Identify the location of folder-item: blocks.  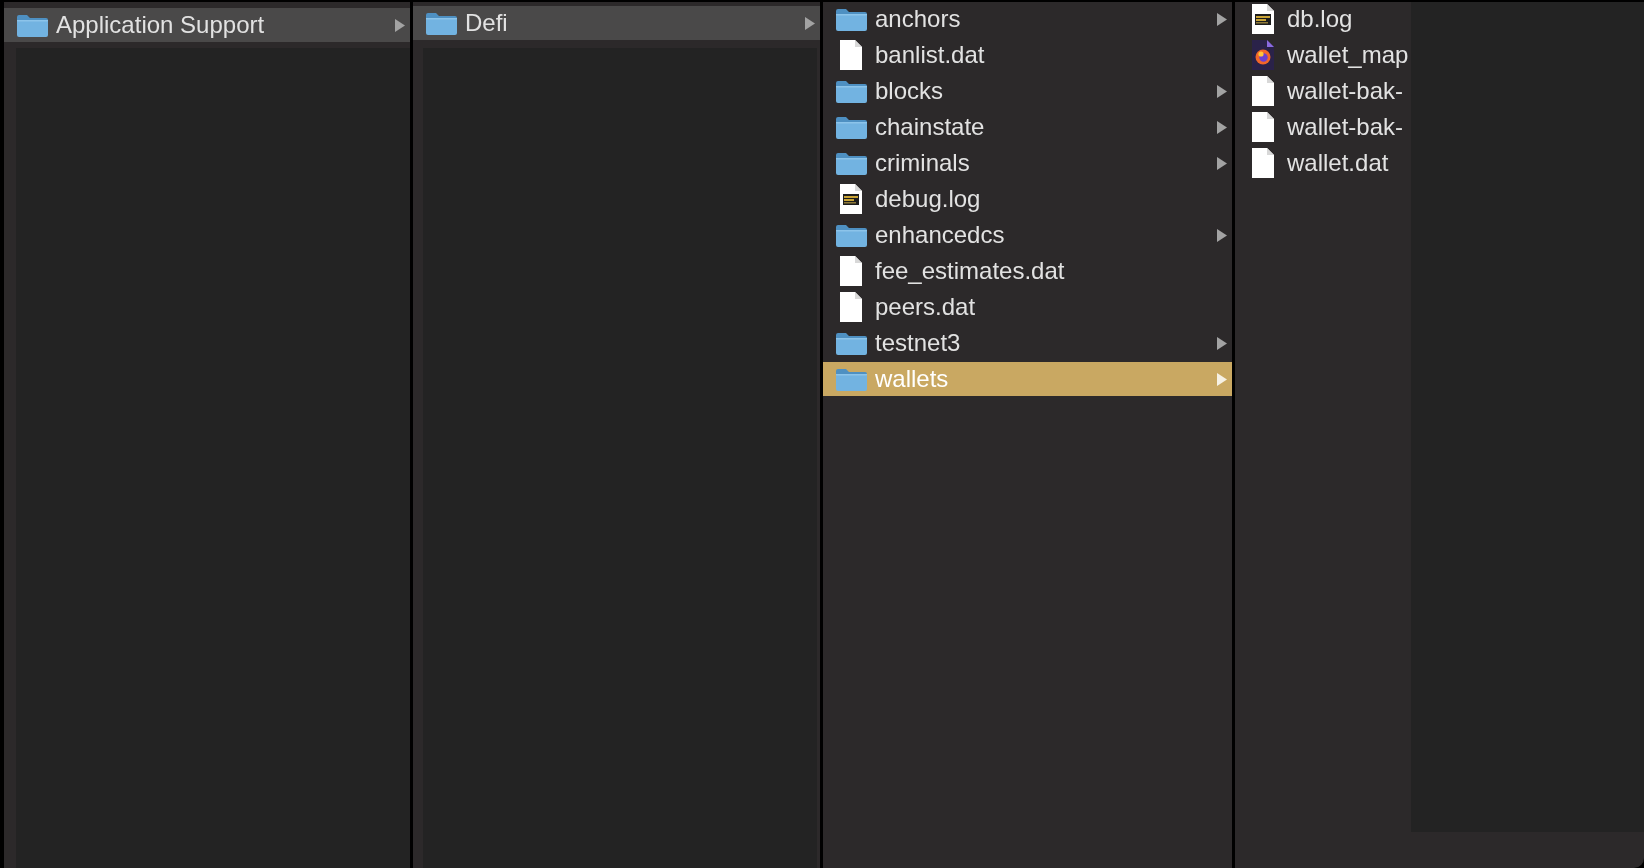
(1027, 91).